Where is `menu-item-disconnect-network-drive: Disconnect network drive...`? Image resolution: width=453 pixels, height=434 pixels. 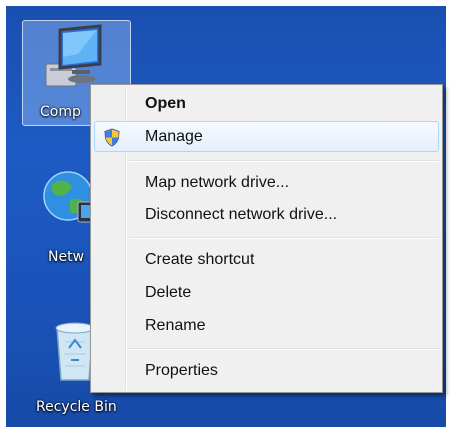
menu-item-disconnect-network-drive: Disconnect network drive... is located at coordinates (266, 214).